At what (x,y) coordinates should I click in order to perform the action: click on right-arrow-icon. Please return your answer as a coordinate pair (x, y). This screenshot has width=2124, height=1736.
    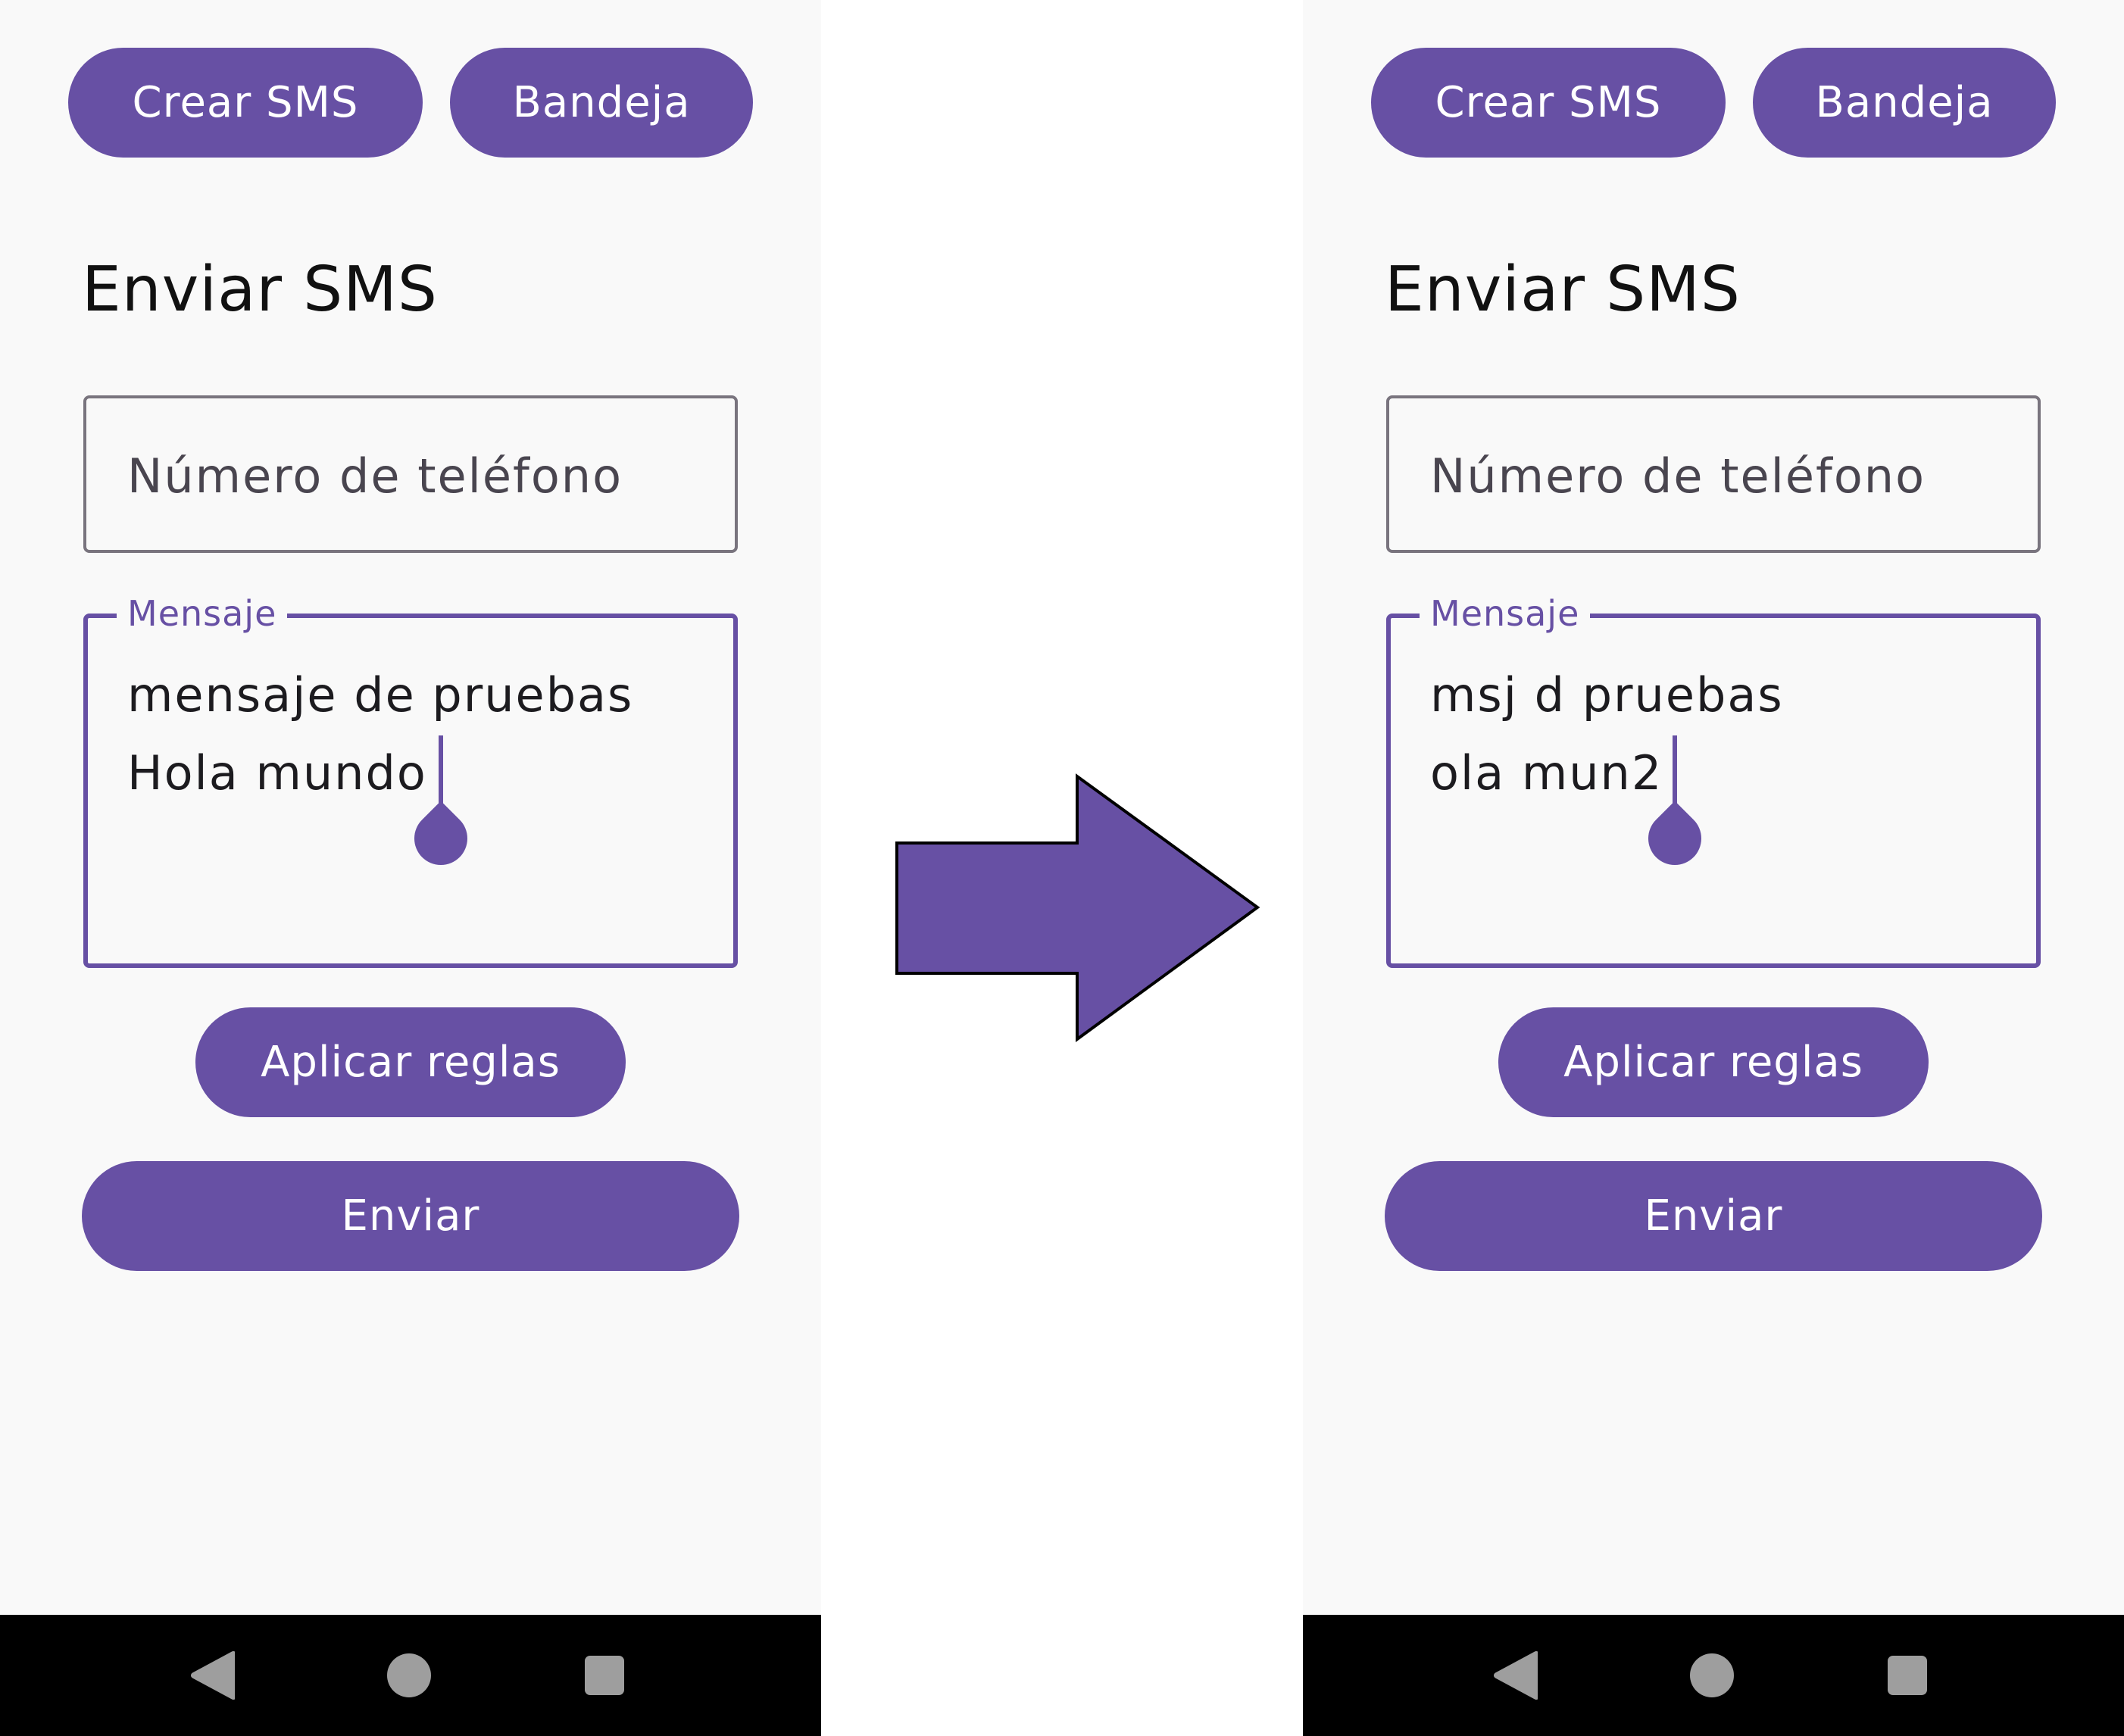
    Looking at the image, I should click on (1077, 907).